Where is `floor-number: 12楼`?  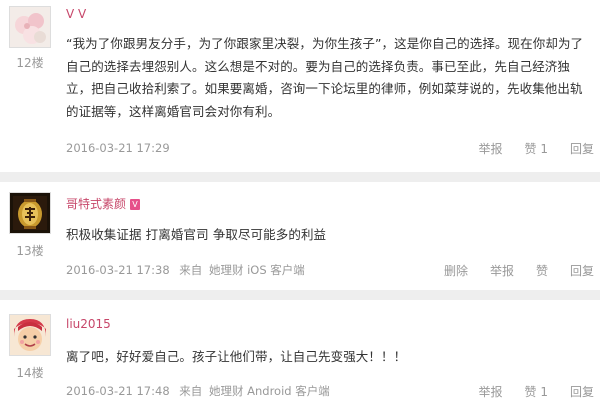 floor-number: 12楼 is located at coordinates (30, 63).